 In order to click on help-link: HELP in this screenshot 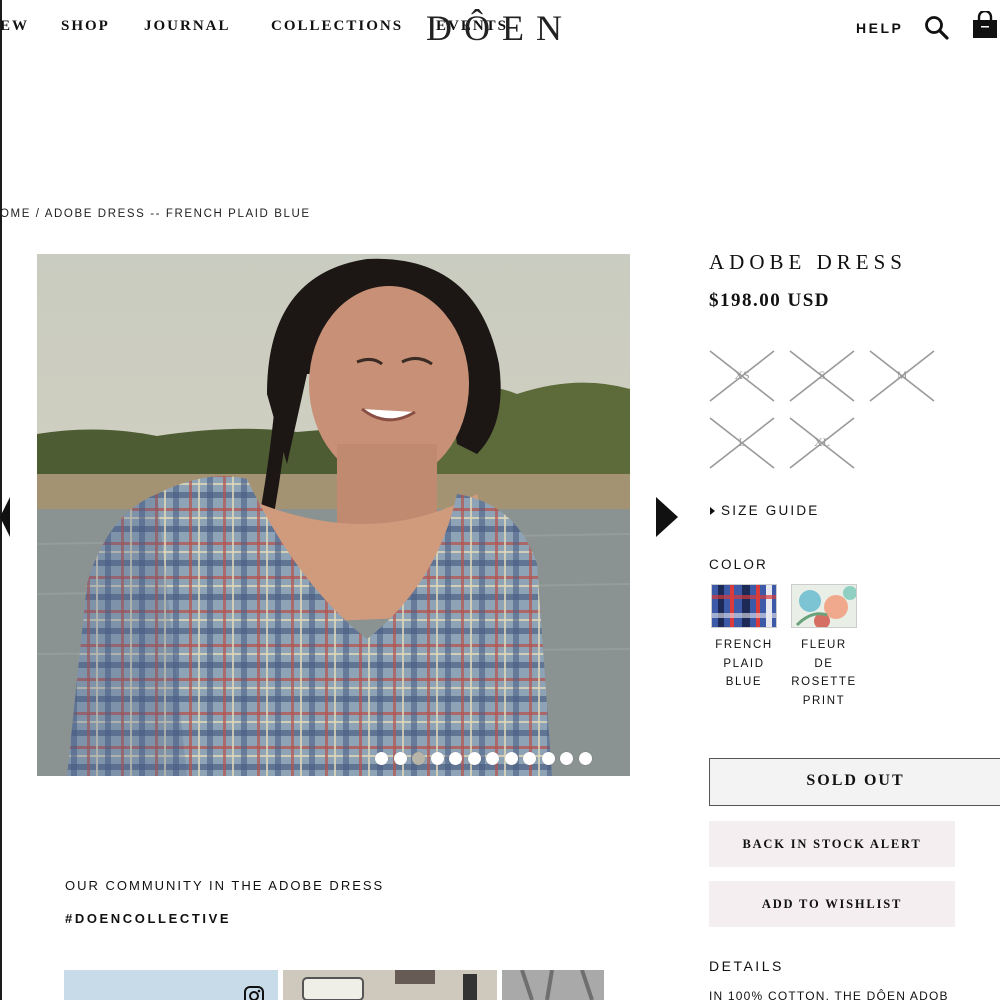, I will do `click(879, 28)`.